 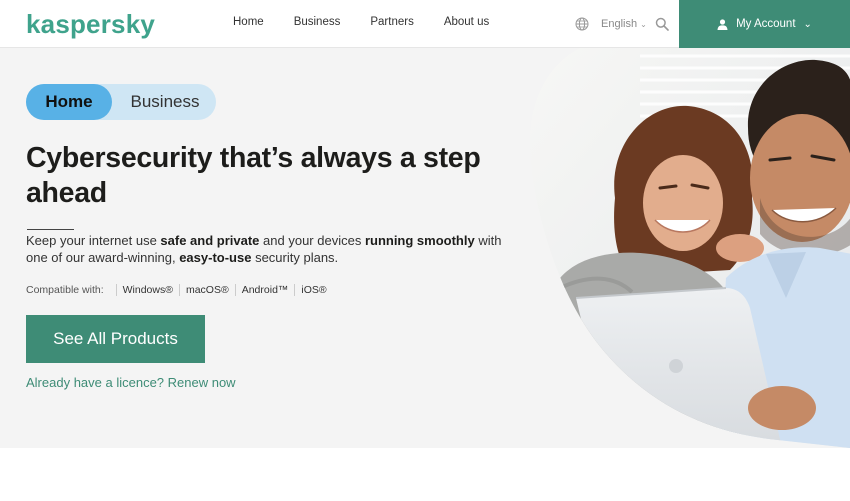 I want to click on kaspersky-logo: kaspersky, so click(x=90, y=24).